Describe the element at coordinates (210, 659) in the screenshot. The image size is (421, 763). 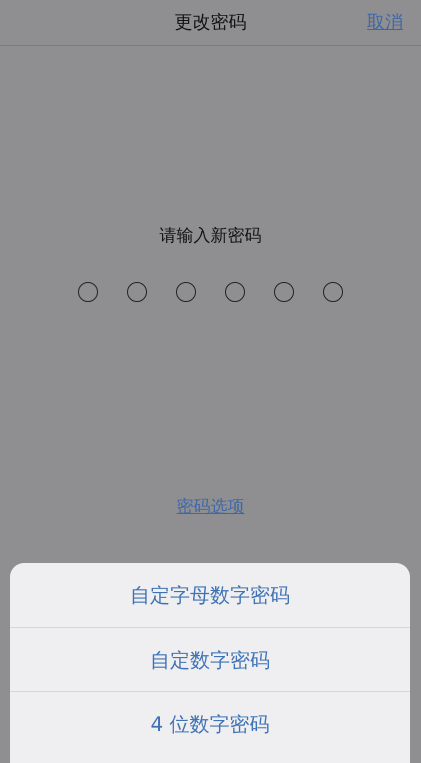
I see `action-sheet-option: 自定数字密码` at that location.